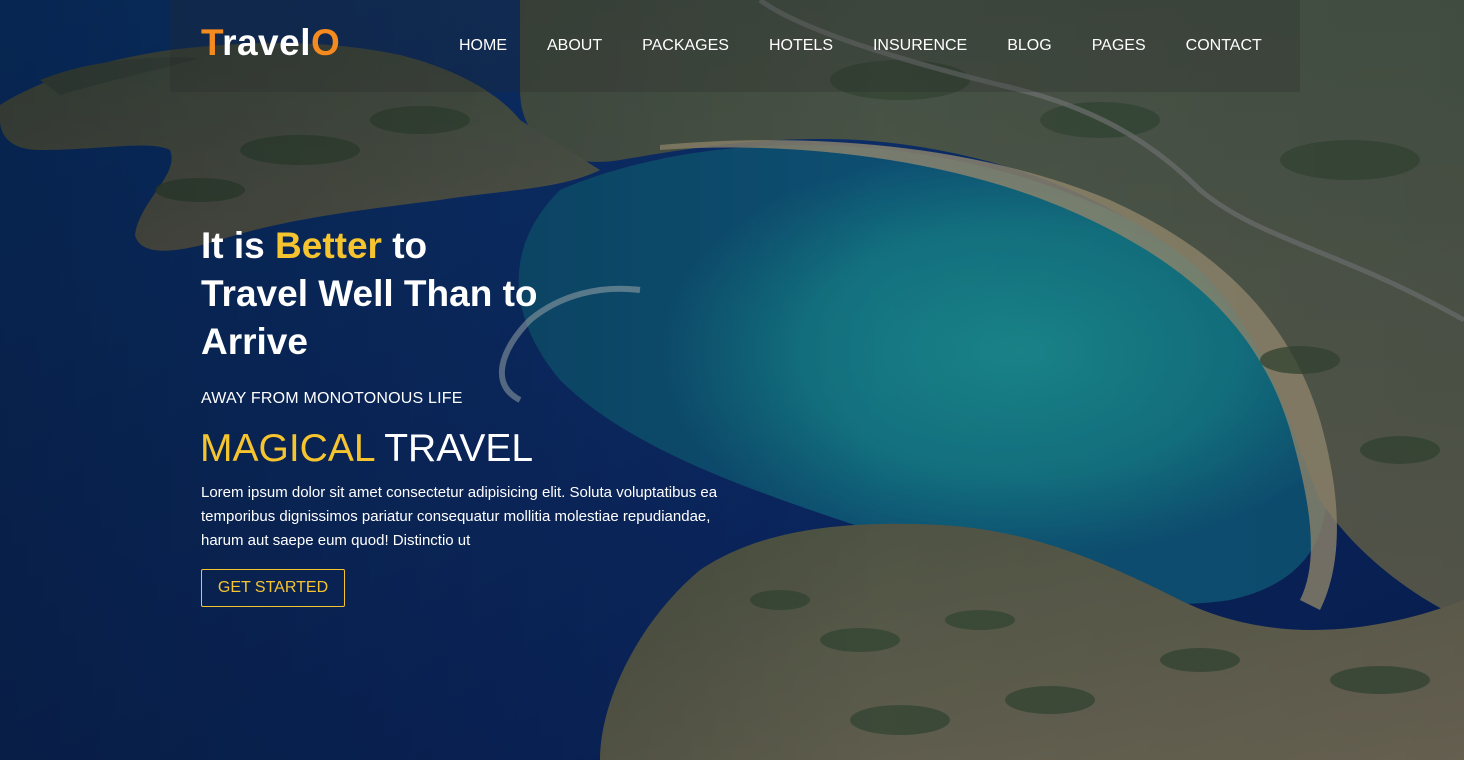  What do you see at coordinates (325, 42) in the screenshot?
I see `logo-final: O` at bounding box center [325, 42].